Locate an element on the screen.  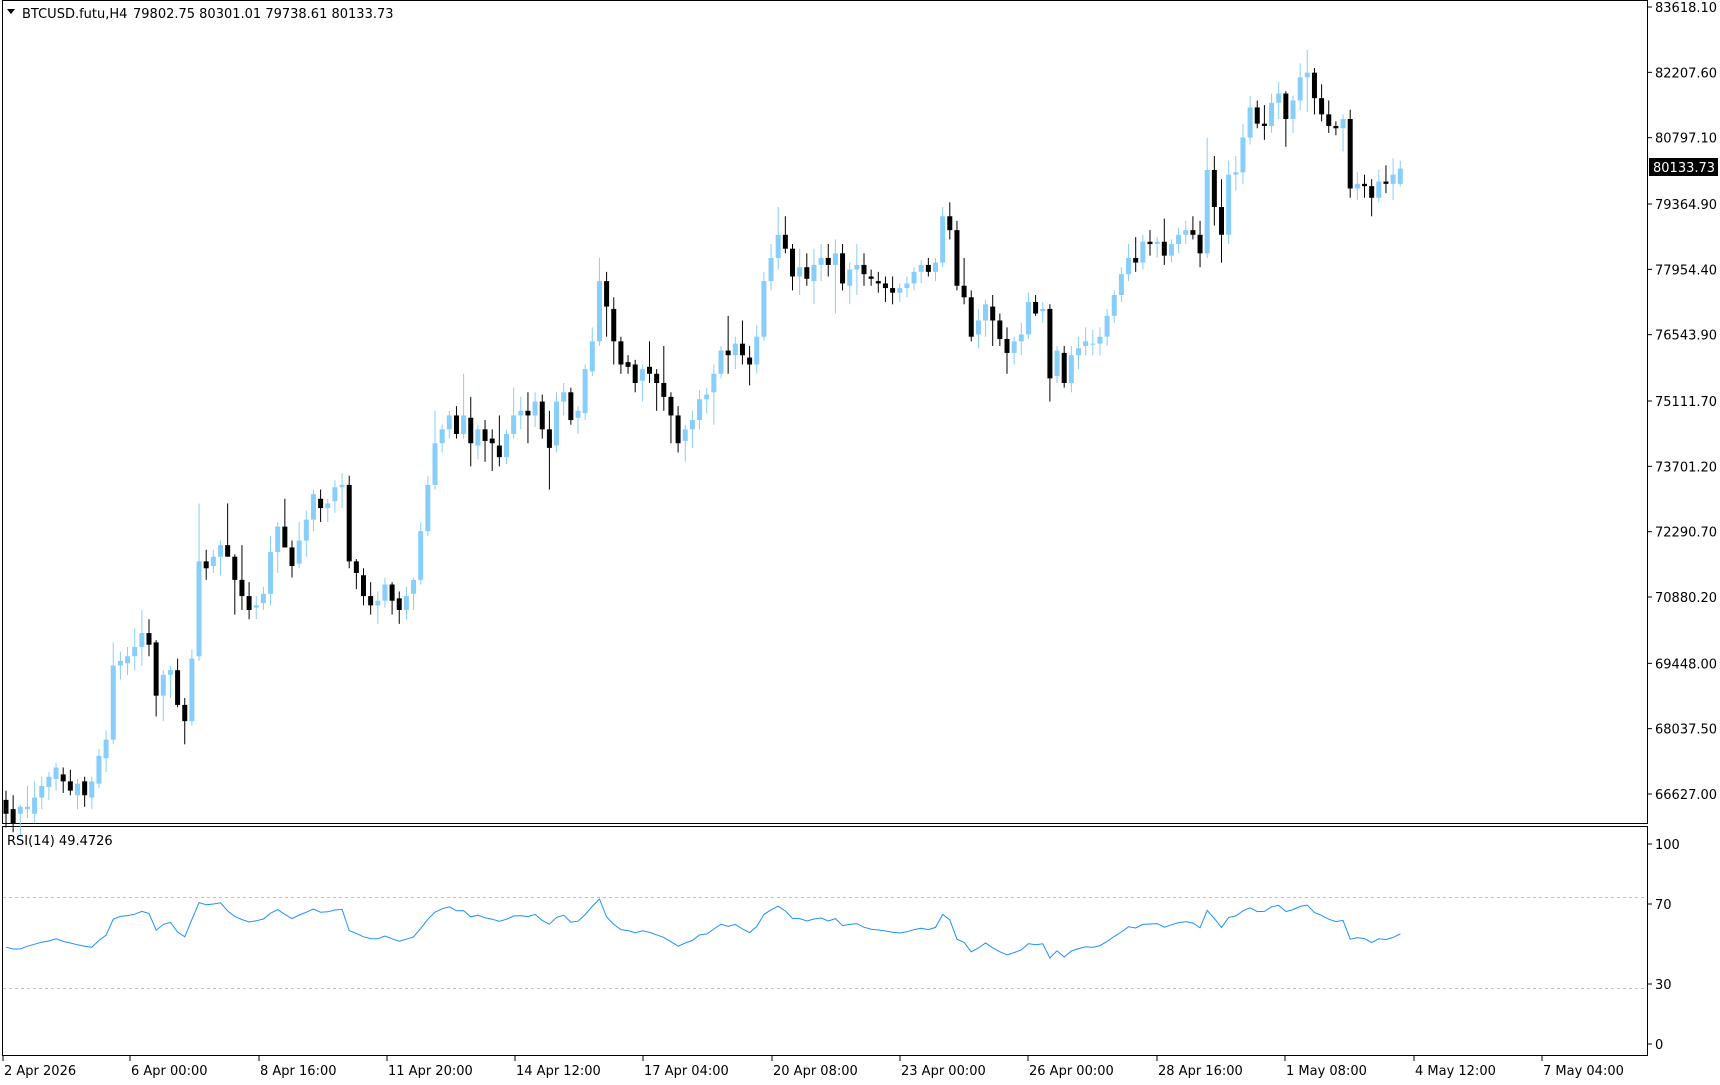
time-tick-label: 4 May 12:00 is located at coordinates (1455, 1071).